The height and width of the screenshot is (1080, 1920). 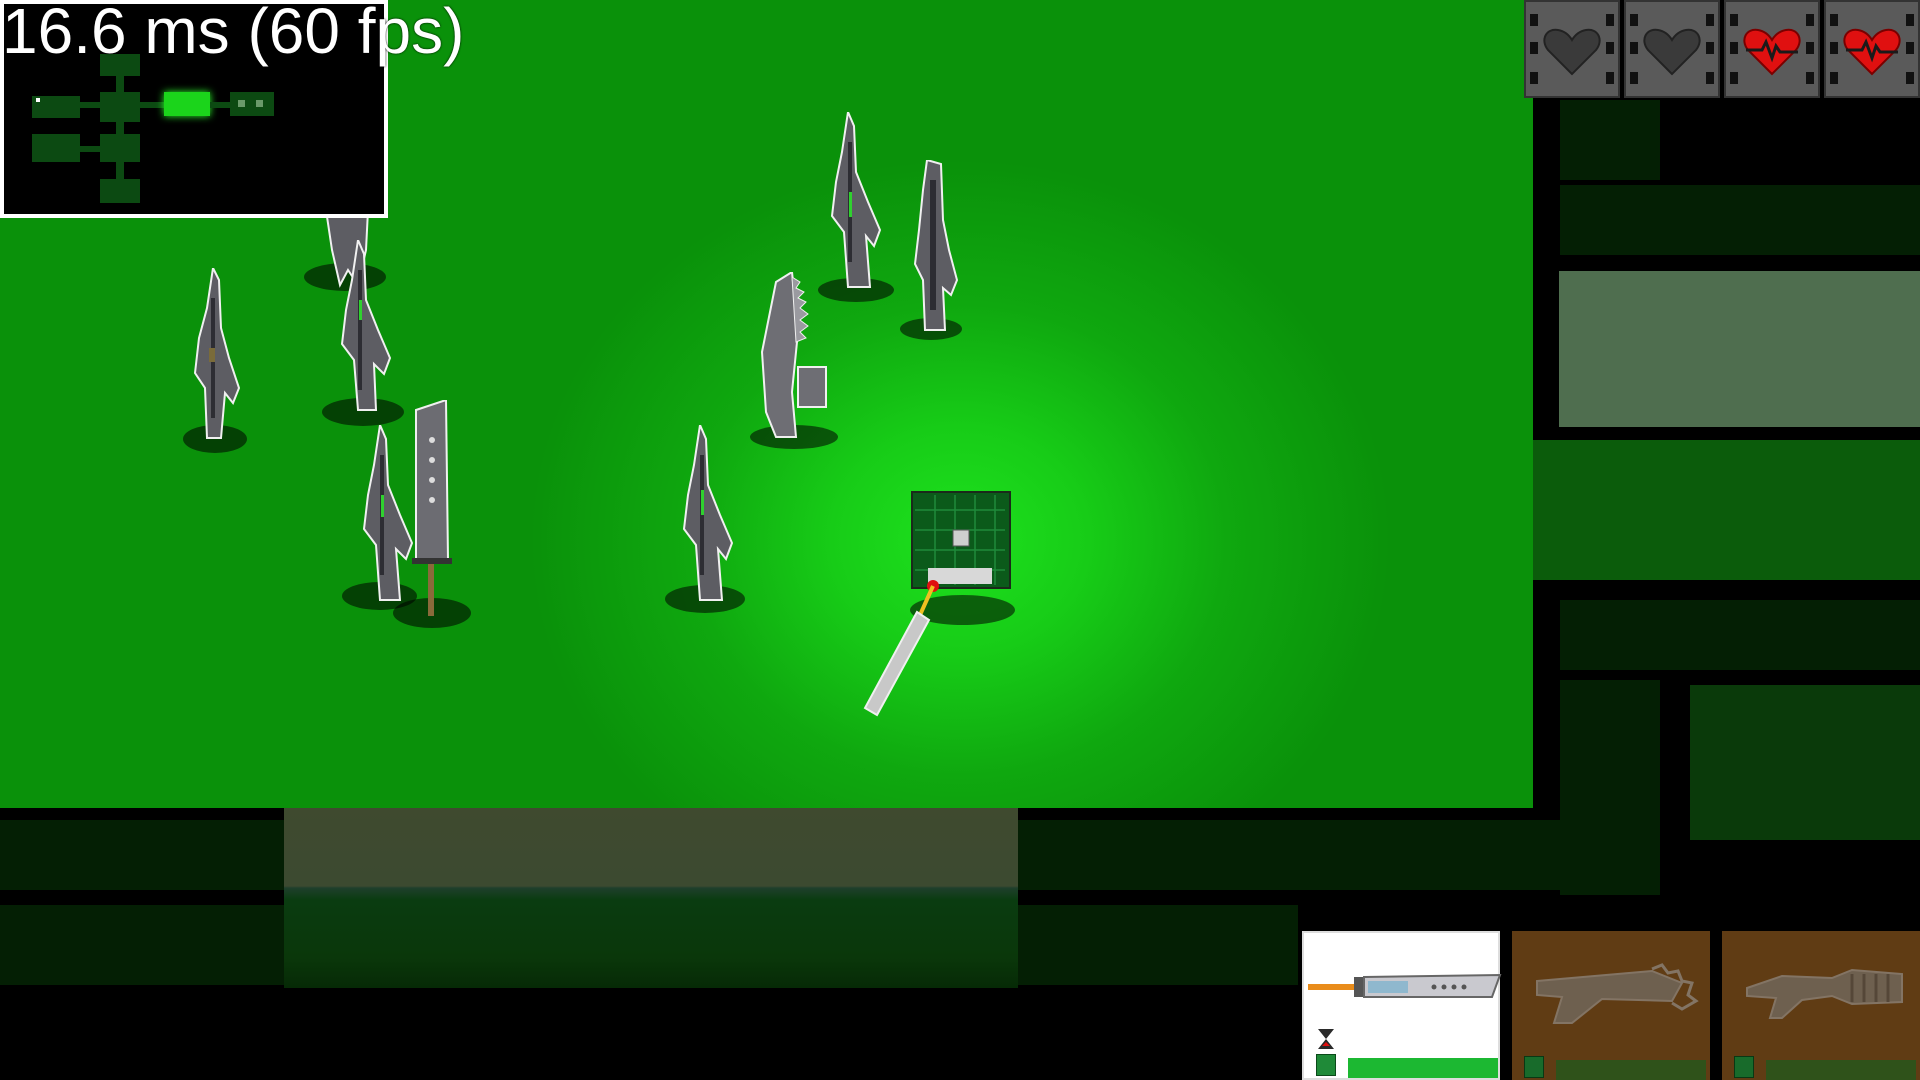 I want to click on health-bar, so click(x=1722, y=49).